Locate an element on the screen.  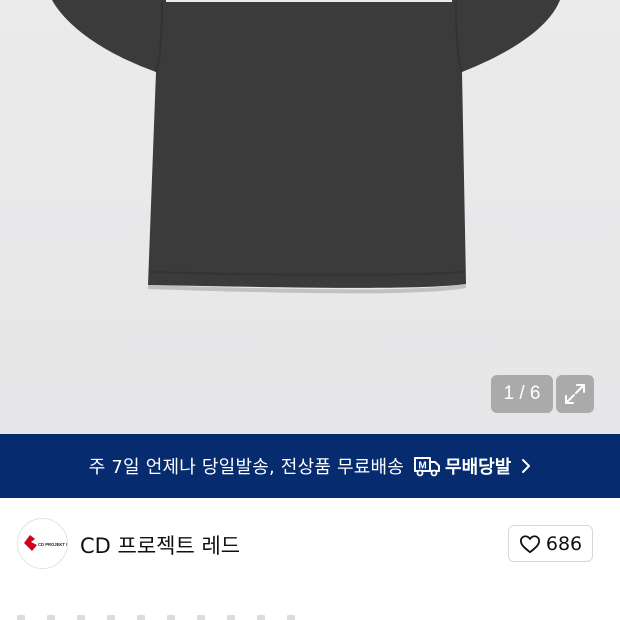
brand-name: CD 프로젝트 레드 is located at coordinates (160, 545).